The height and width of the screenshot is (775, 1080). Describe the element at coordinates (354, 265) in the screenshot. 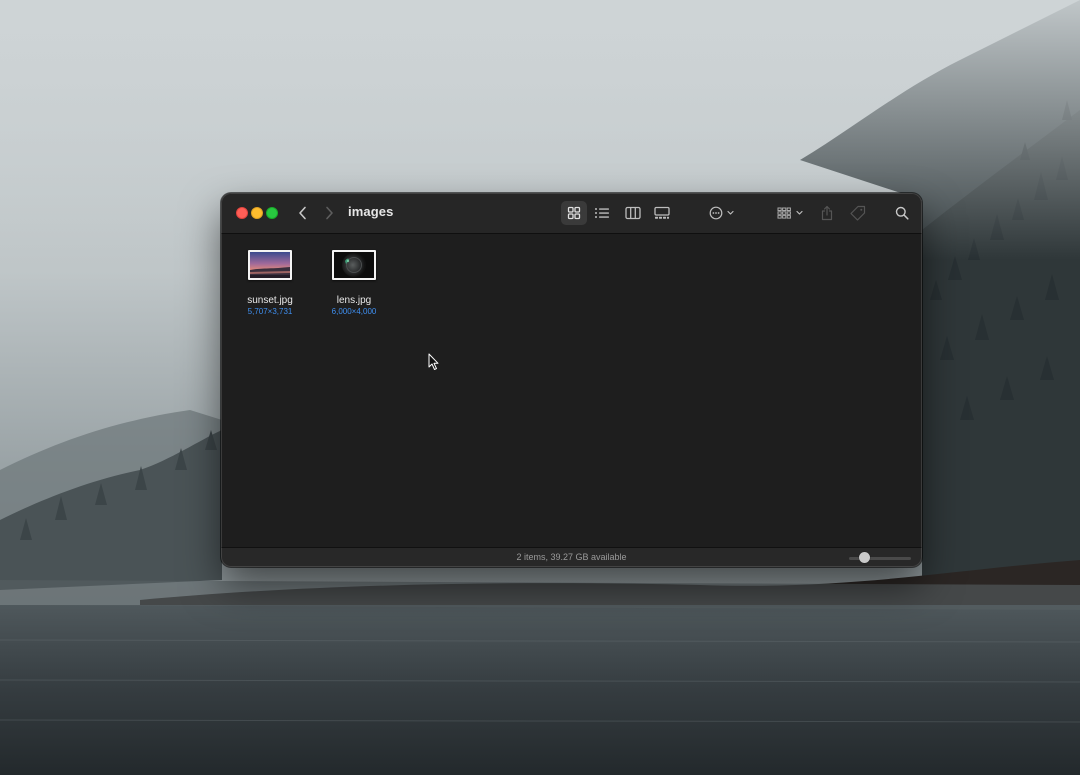

I see `lens-thumbnail` at that location.